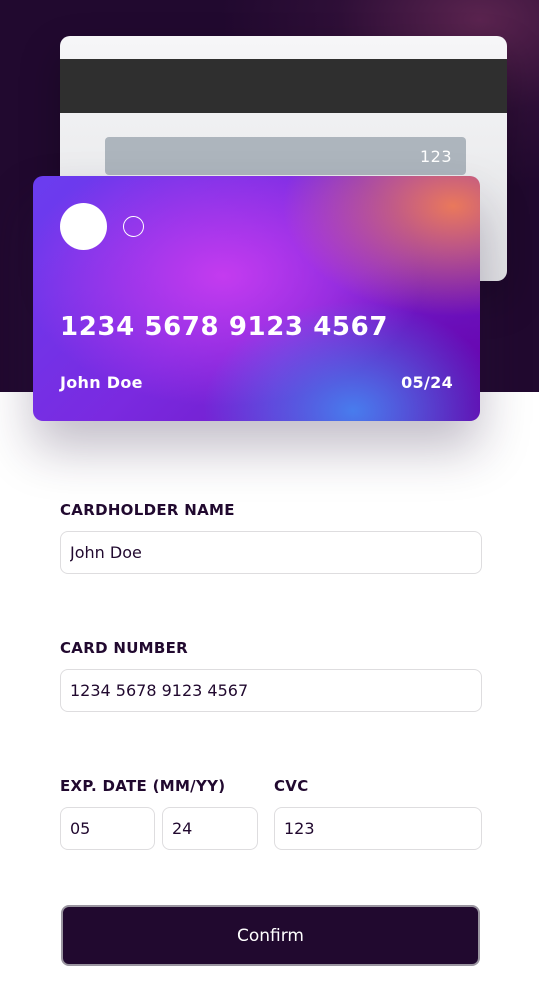 The height and width of the screenshot is (1003, 539). I want to click on card-logo-filled-circle-icon, so click(83, 226).